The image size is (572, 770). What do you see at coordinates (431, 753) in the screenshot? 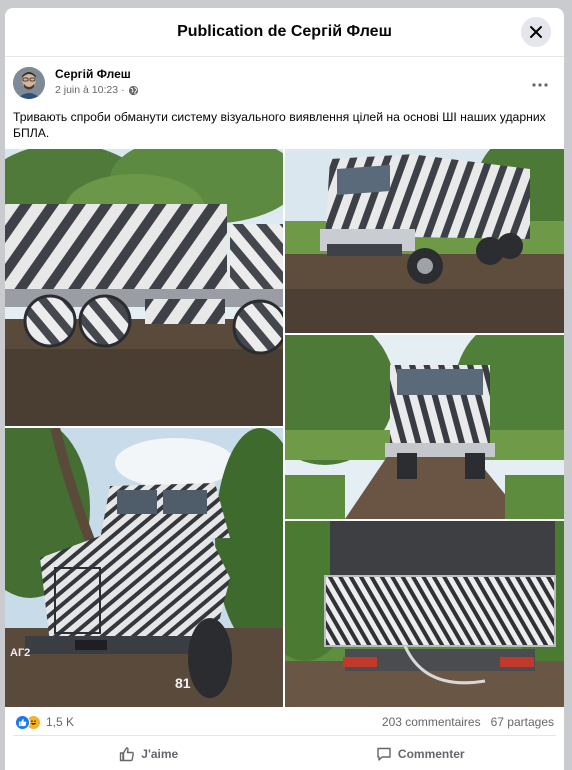
I see `comment-label: Commenter` at bounding box center [431, 753].